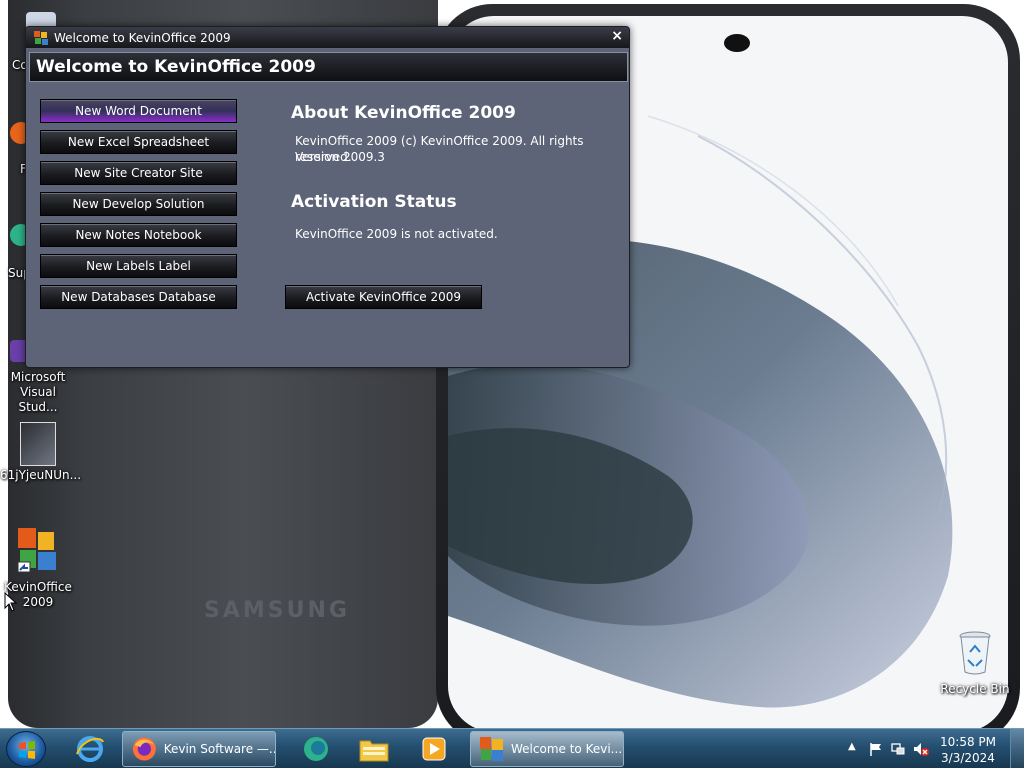  What do you see at coordinates (41, 37) in the screenshot?
I see `app-small-icon` at bounding box center [41, 37].